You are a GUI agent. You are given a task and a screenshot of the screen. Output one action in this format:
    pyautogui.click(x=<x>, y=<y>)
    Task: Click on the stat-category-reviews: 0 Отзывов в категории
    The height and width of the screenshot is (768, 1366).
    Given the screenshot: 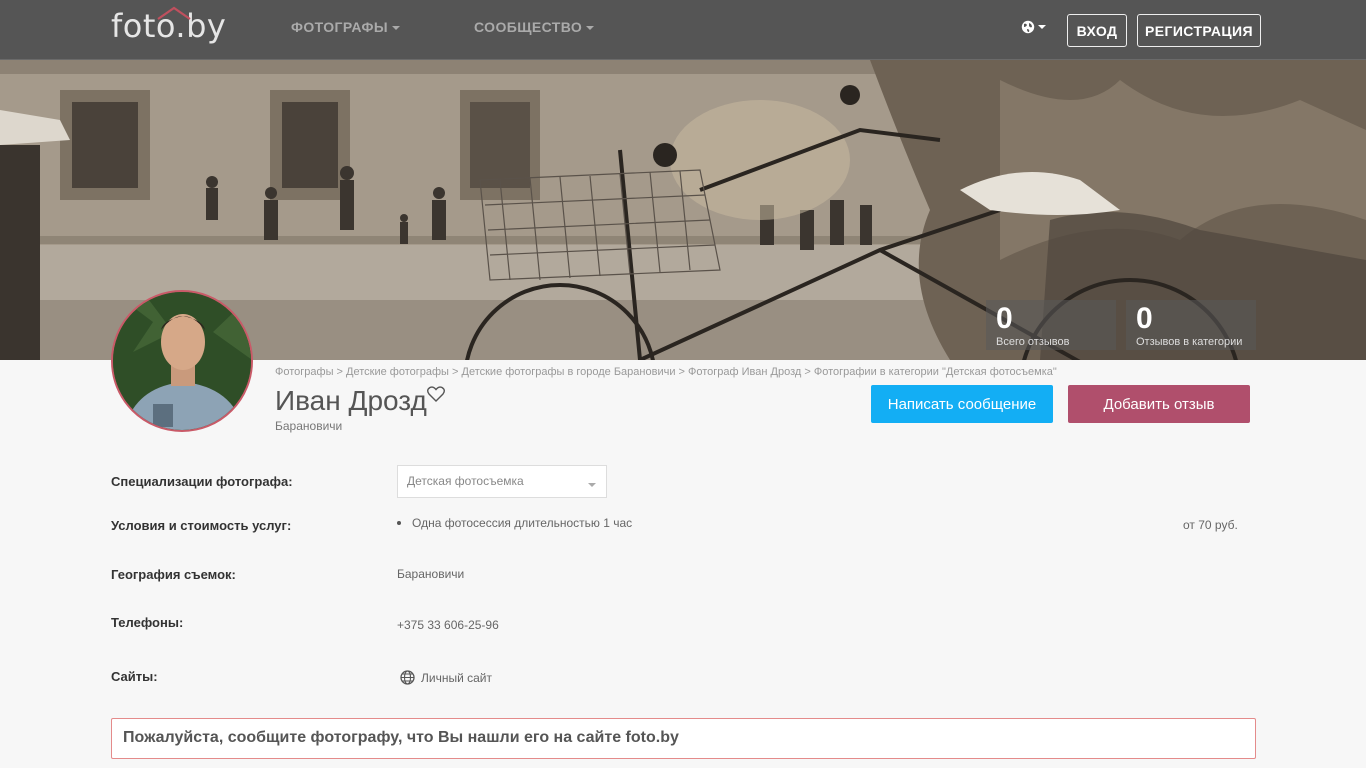 What is the action you would take?
    pyautogui.click(x=1191, y=325)
    